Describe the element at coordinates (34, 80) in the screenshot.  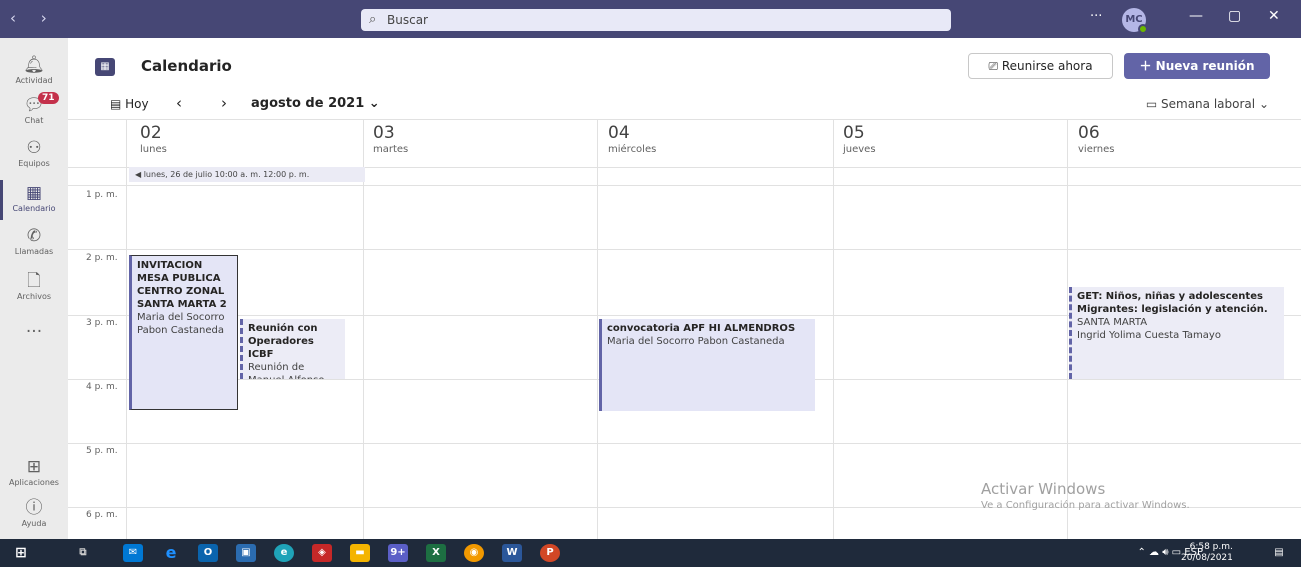
I see `rail-label: Actividad` at that location.